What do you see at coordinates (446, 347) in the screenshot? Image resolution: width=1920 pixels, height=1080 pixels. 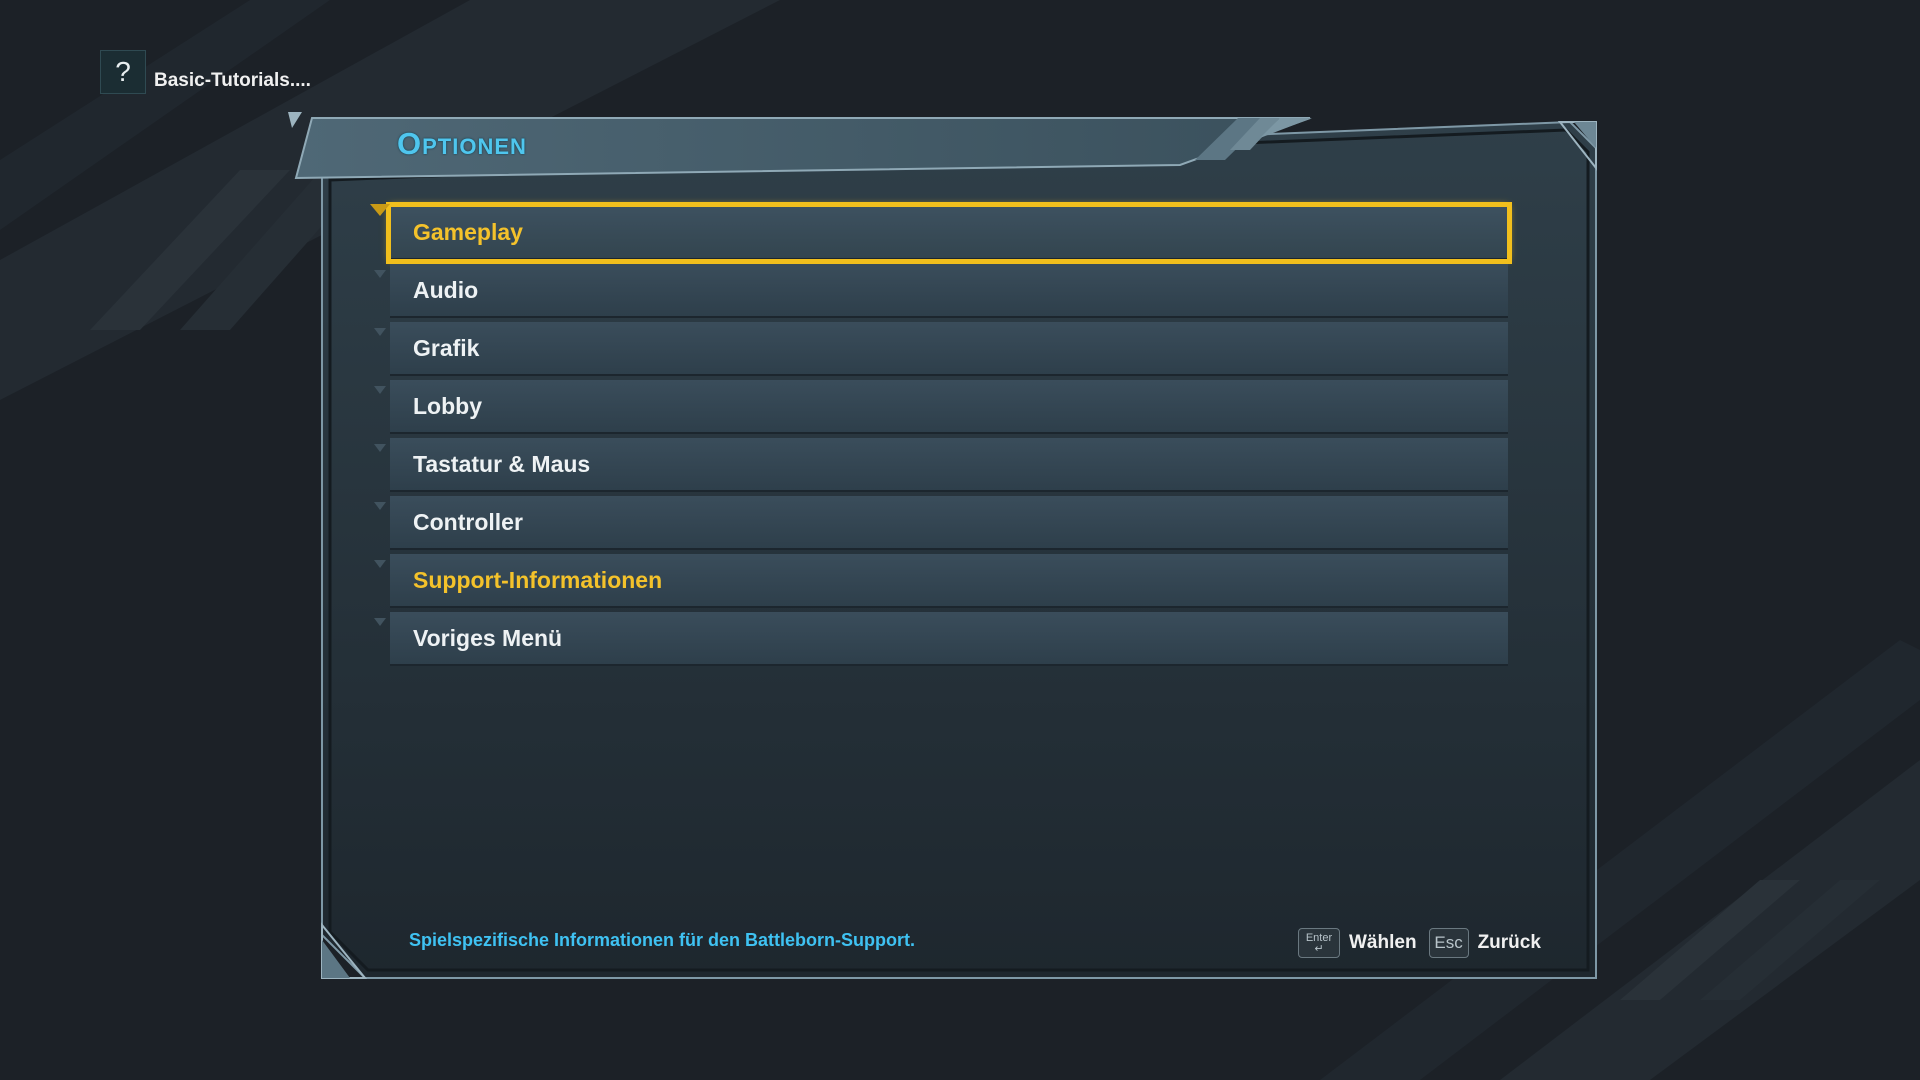 I see `menu-item-label: Grafik` at bounding box center [446, 347].